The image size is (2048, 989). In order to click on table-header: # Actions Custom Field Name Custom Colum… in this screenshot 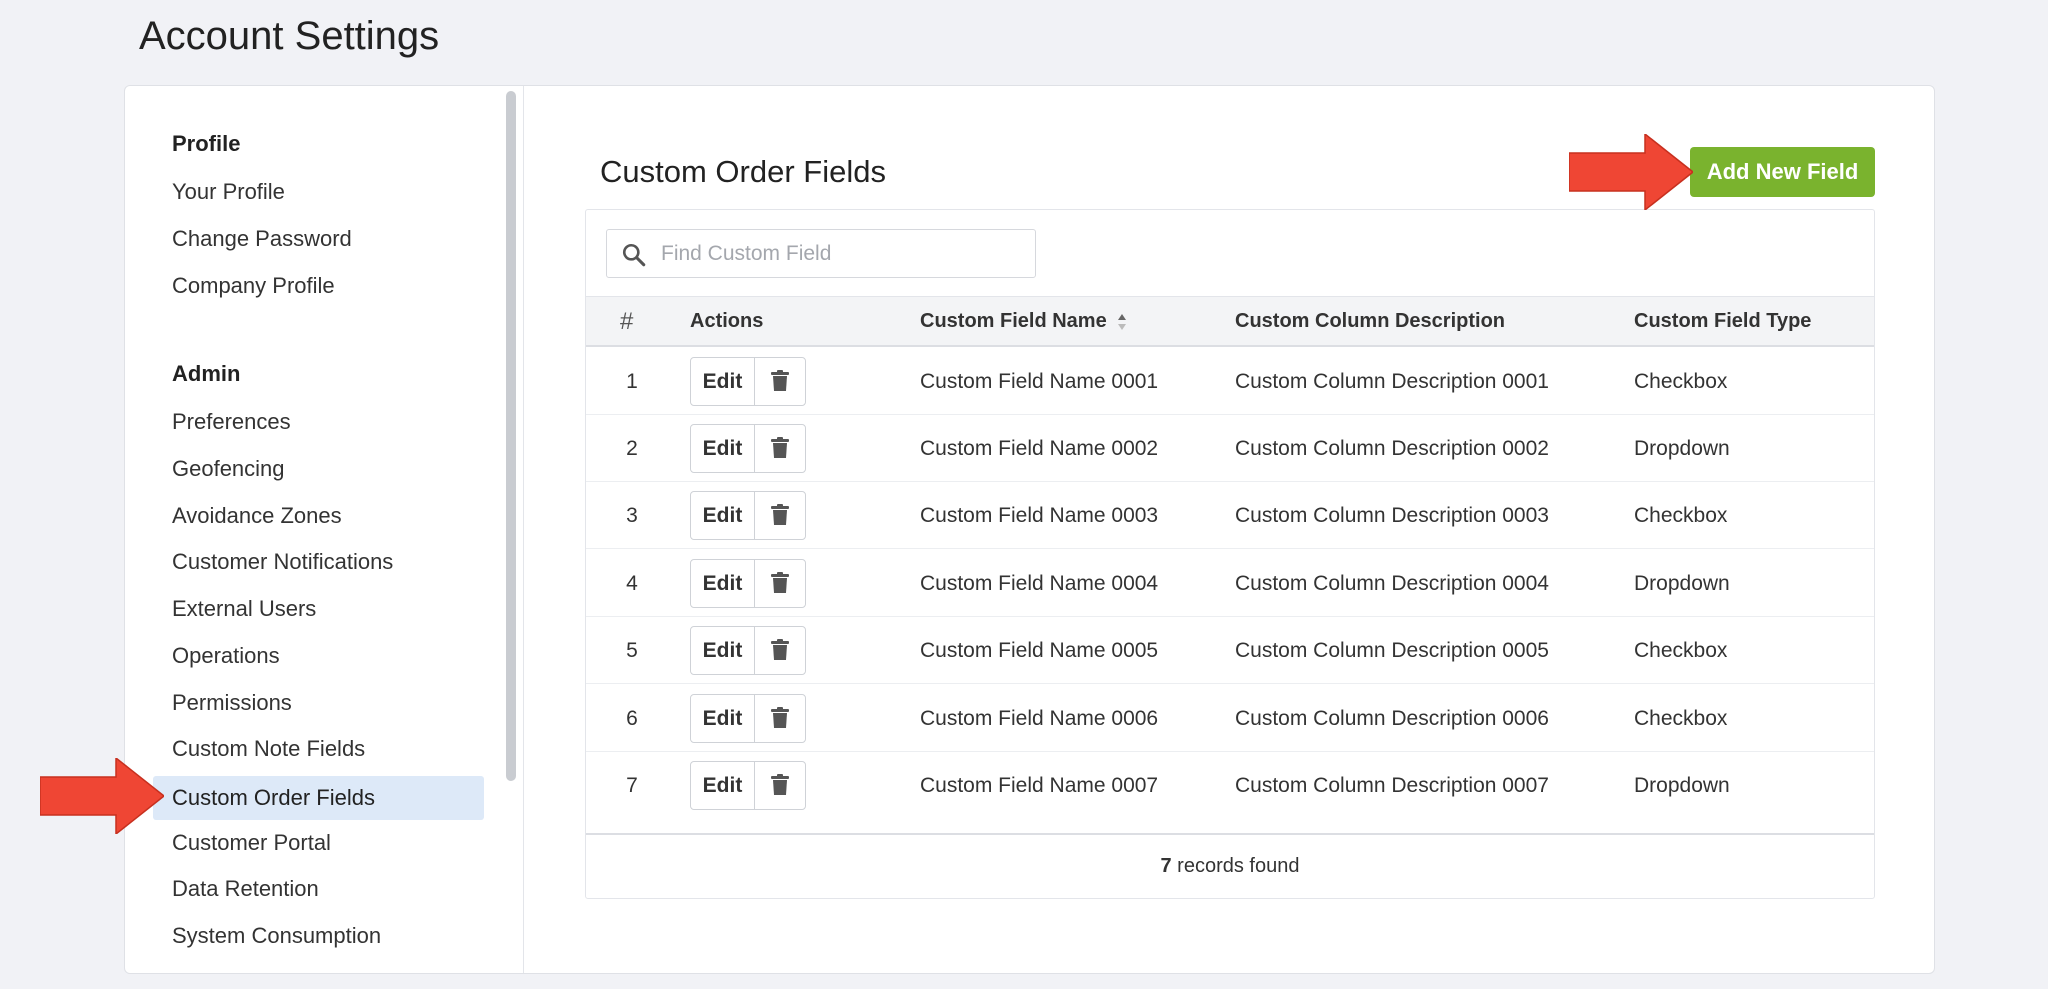, I will do `click(1230, 321)`.